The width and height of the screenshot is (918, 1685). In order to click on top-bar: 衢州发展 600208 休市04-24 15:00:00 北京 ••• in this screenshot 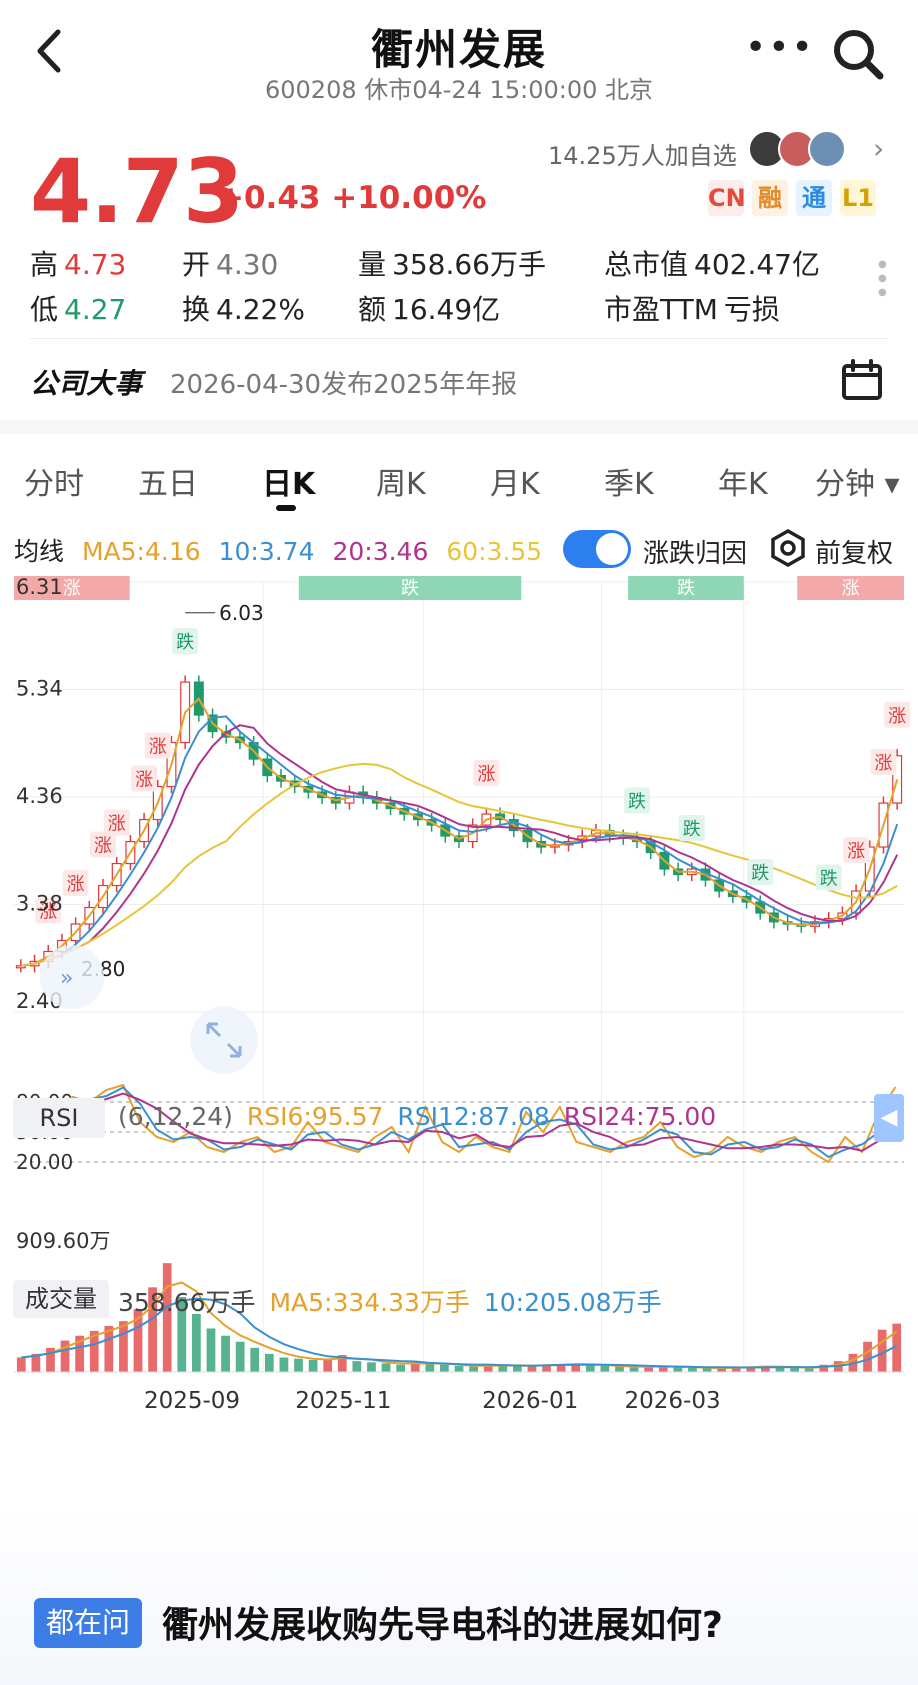, I will do `click(459, 60)`.